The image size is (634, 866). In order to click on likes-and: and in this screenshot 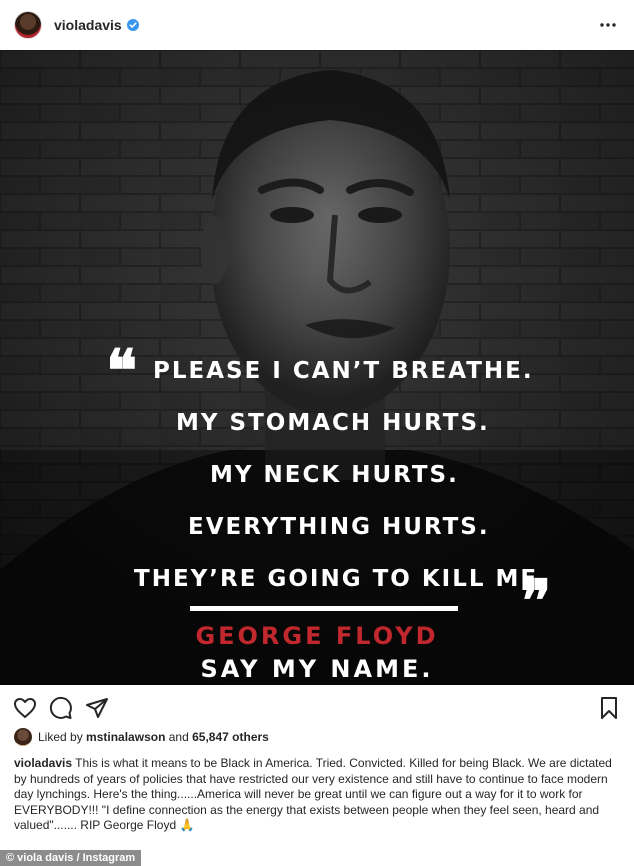, I will do `click(178, 737)`.